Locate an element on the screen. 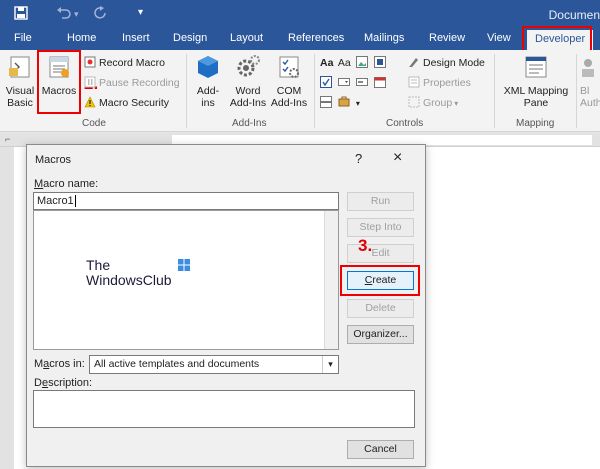 This screenshot has height=469, width=600. watermark: The WindowsClub is located at coordinates (138, 272).